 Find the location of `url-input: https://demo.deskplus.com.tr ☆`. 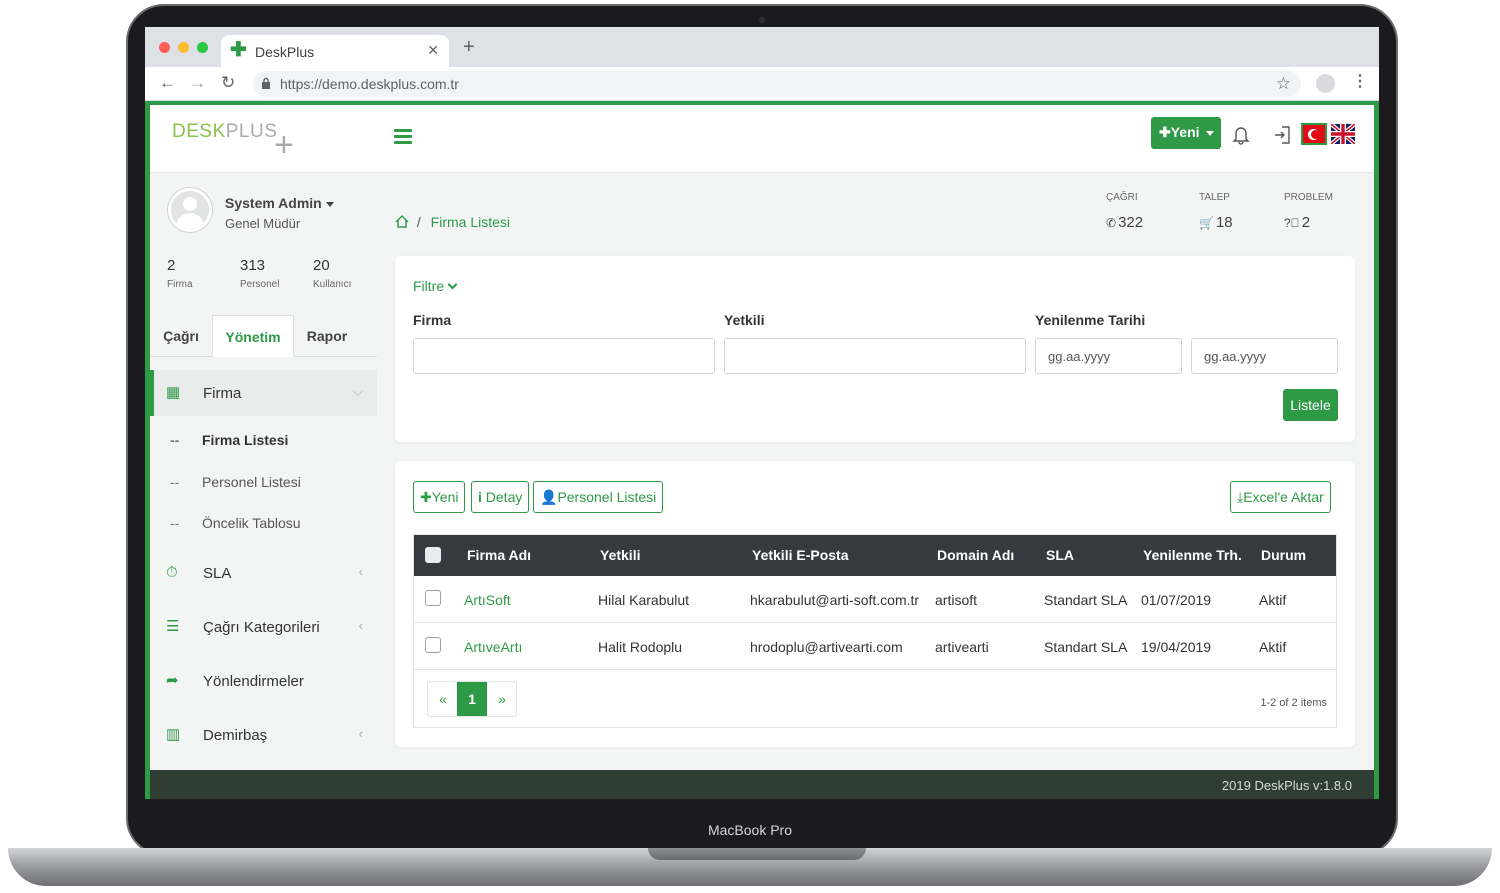

url-input: https://demo.deskplus.com.tr ☆ is located at coordinates (777, 84).